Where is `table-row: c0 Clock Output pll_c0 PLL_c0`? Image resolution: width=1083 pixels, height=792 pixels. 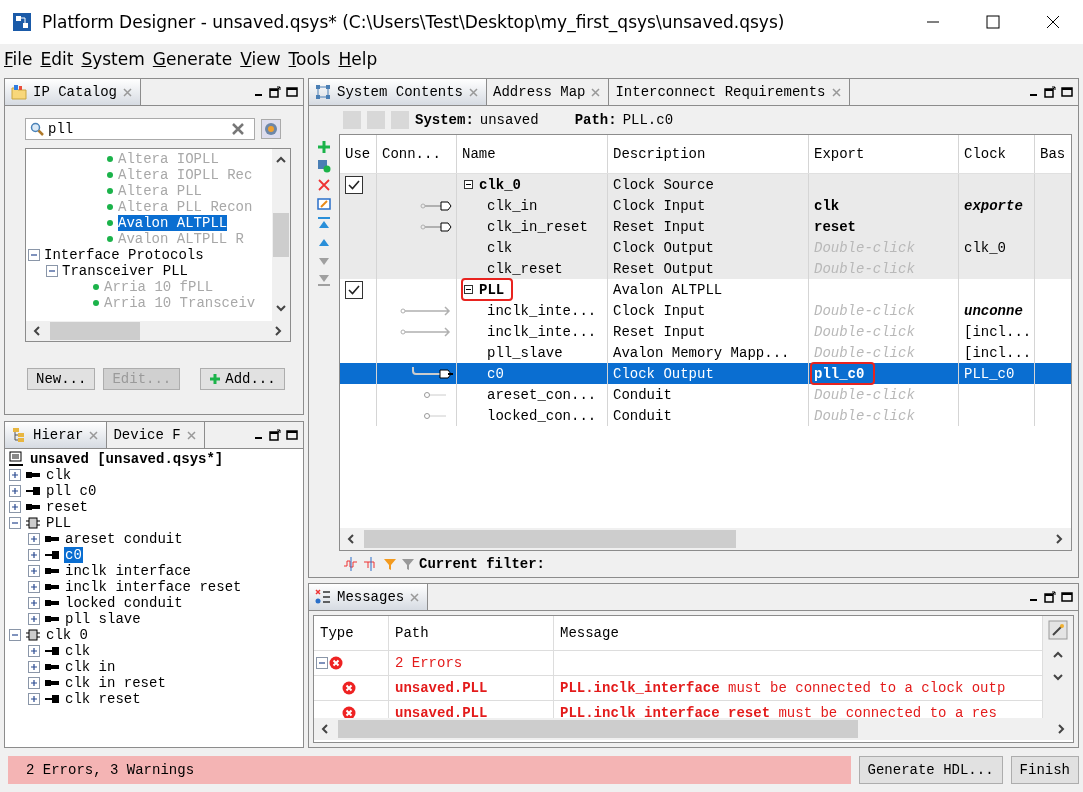 table-row: c0 Clock Output pll_c0 PLL_c0 is located at coordinates (705, 373).